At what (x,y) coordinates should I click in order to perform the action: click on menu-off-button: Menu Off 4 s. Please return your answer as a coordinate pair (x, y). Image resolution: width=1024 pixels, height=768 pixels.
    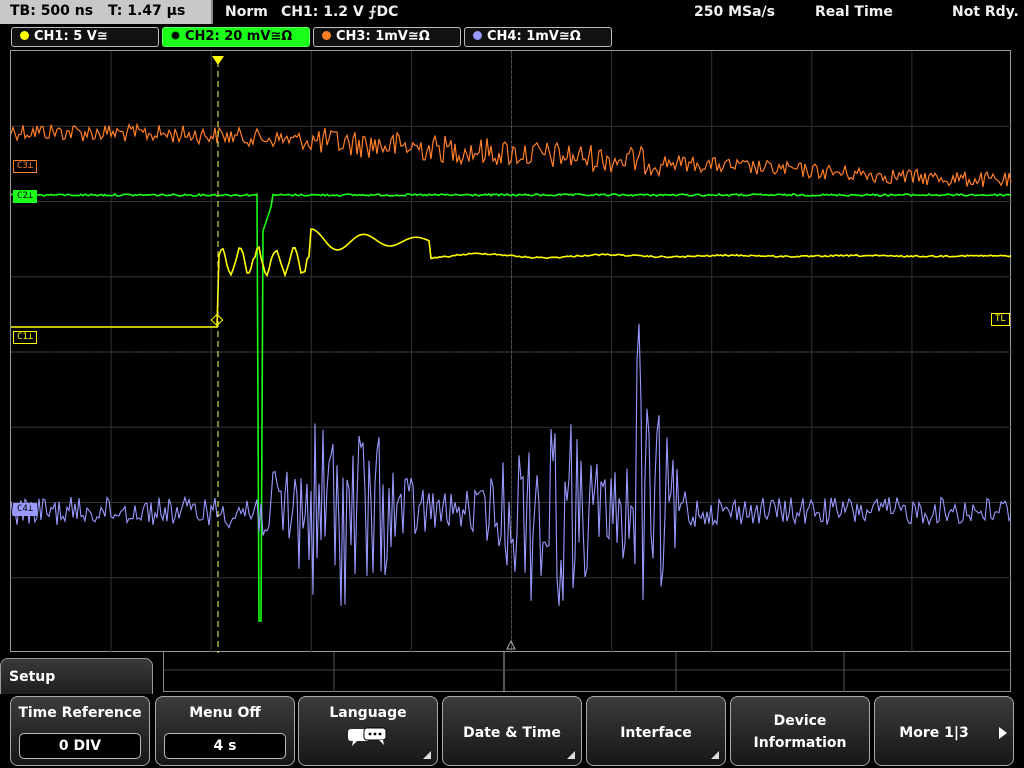
    Looking at the image, I should click on (225, 731).